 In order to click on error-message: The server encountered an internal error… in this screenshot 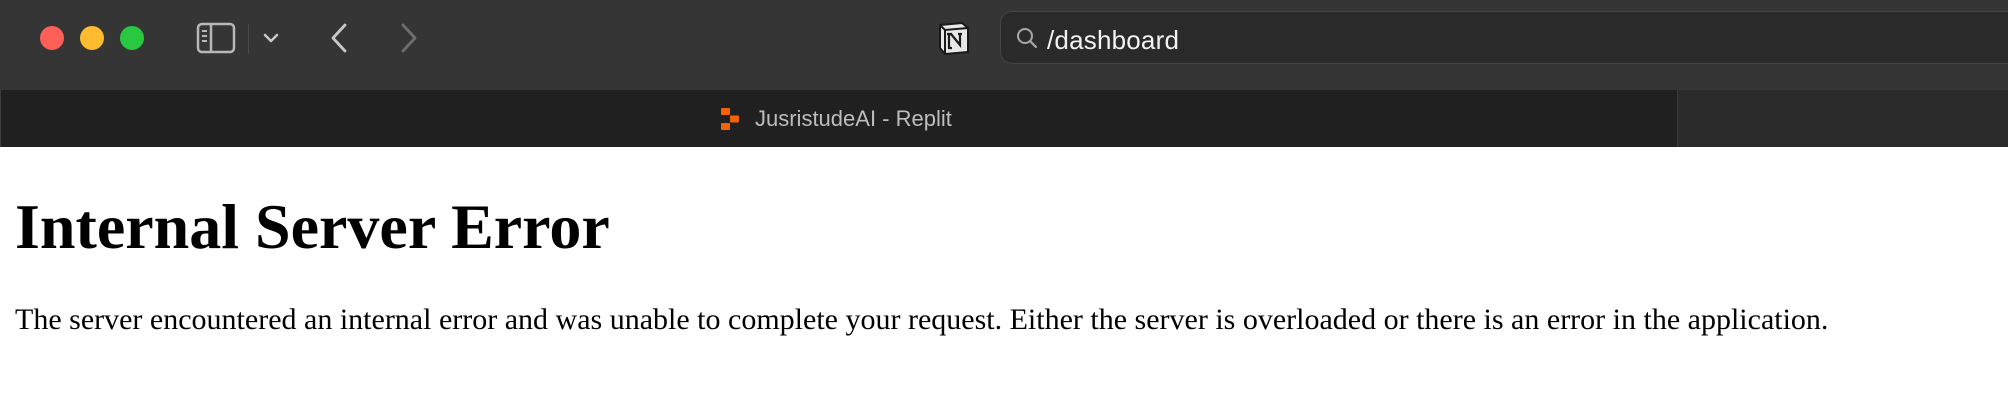, I will do `click(922, 319)`.